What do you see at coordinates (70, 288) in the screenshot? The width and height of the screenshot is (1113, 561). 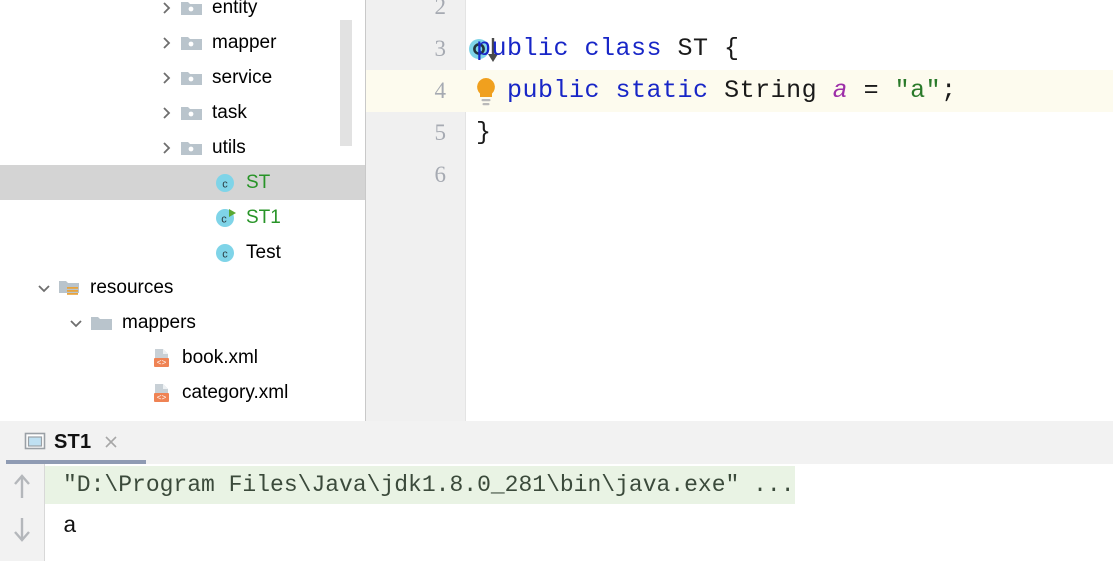 I see `resources-folder-icon` at bounding box center [70, 288].